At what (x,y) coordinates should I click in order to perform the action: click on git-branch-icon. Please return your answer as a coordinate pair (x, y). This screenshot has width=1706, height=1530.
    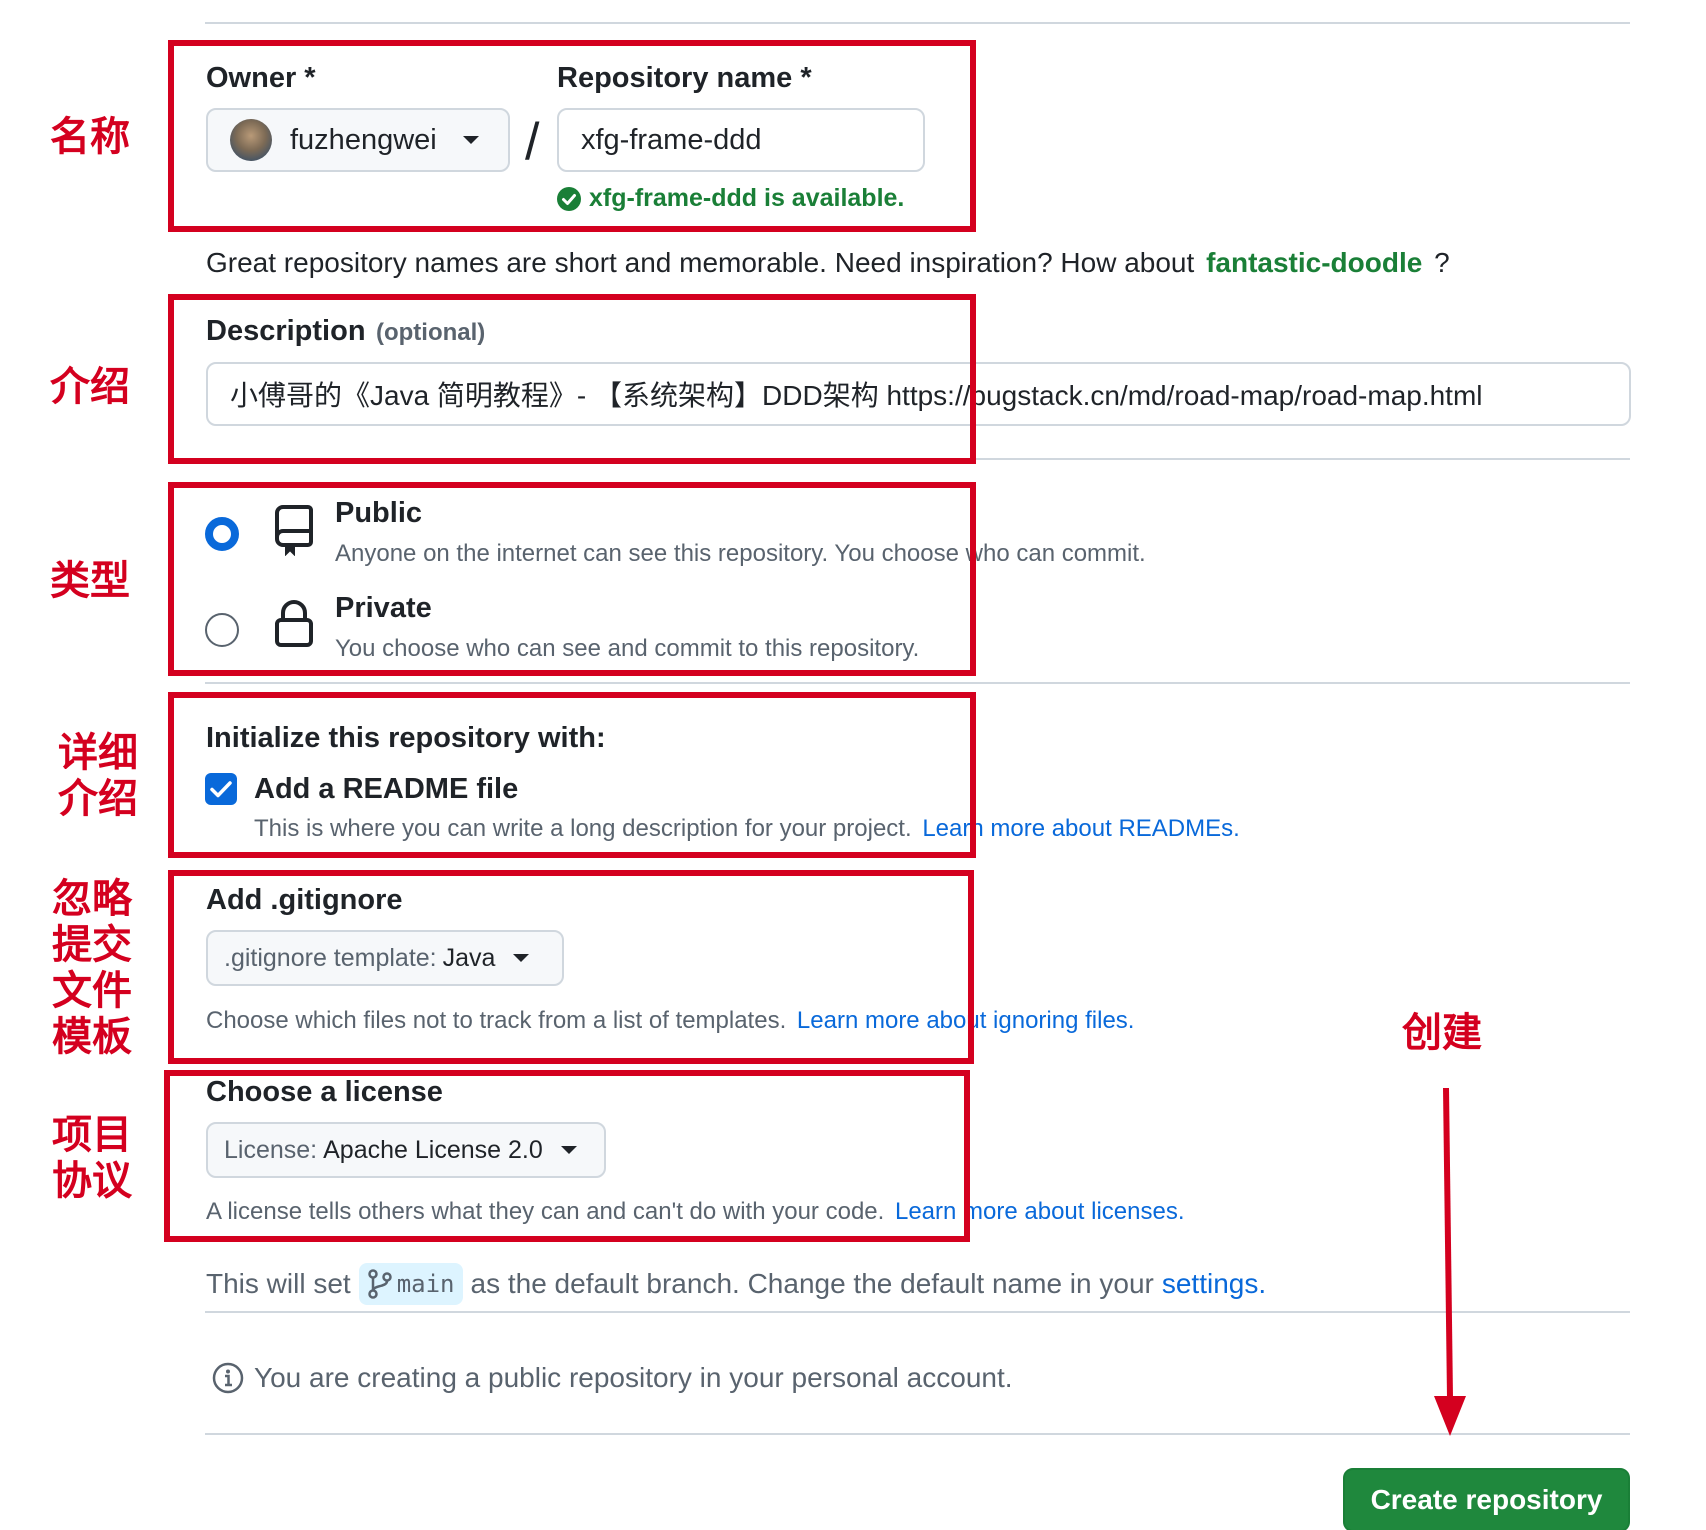
    Looking at the image, I should click on (379, 1284).